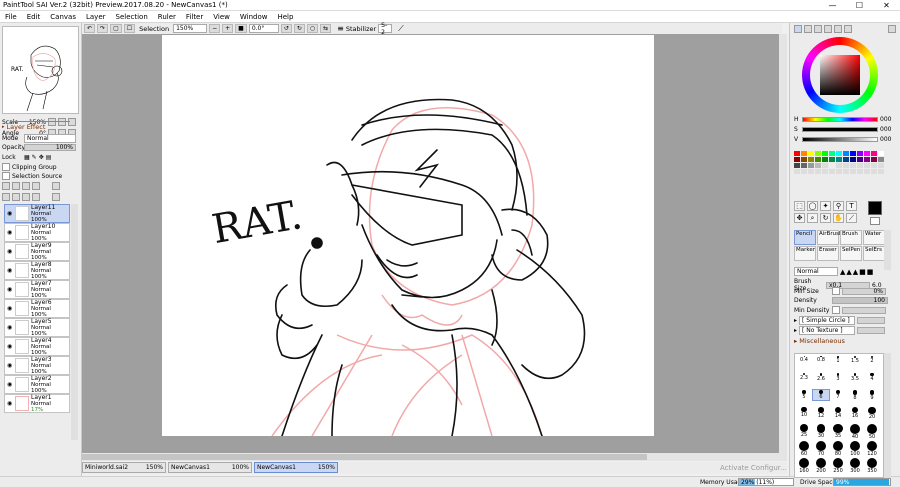  Describe the element at coordinates (840, 119) in the screenshot. I see `hue-slider` at that location.